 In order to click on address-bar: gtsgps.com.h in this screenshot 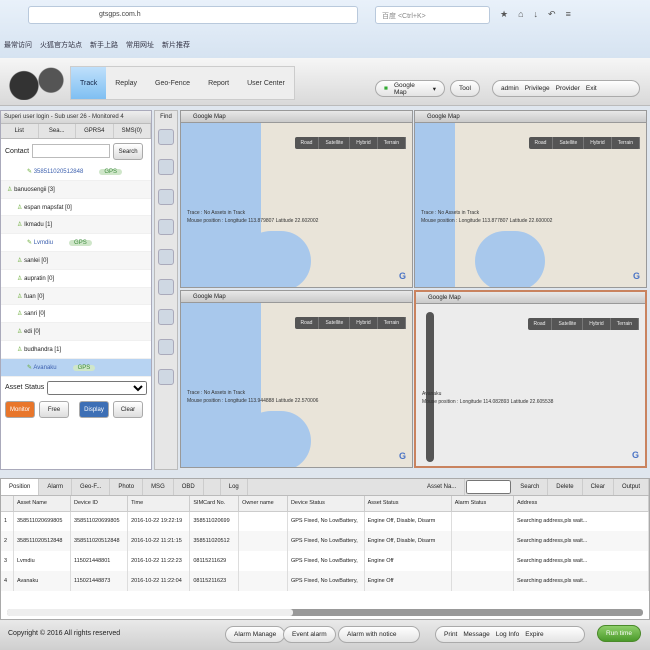, I will do `click(193, 15)`.